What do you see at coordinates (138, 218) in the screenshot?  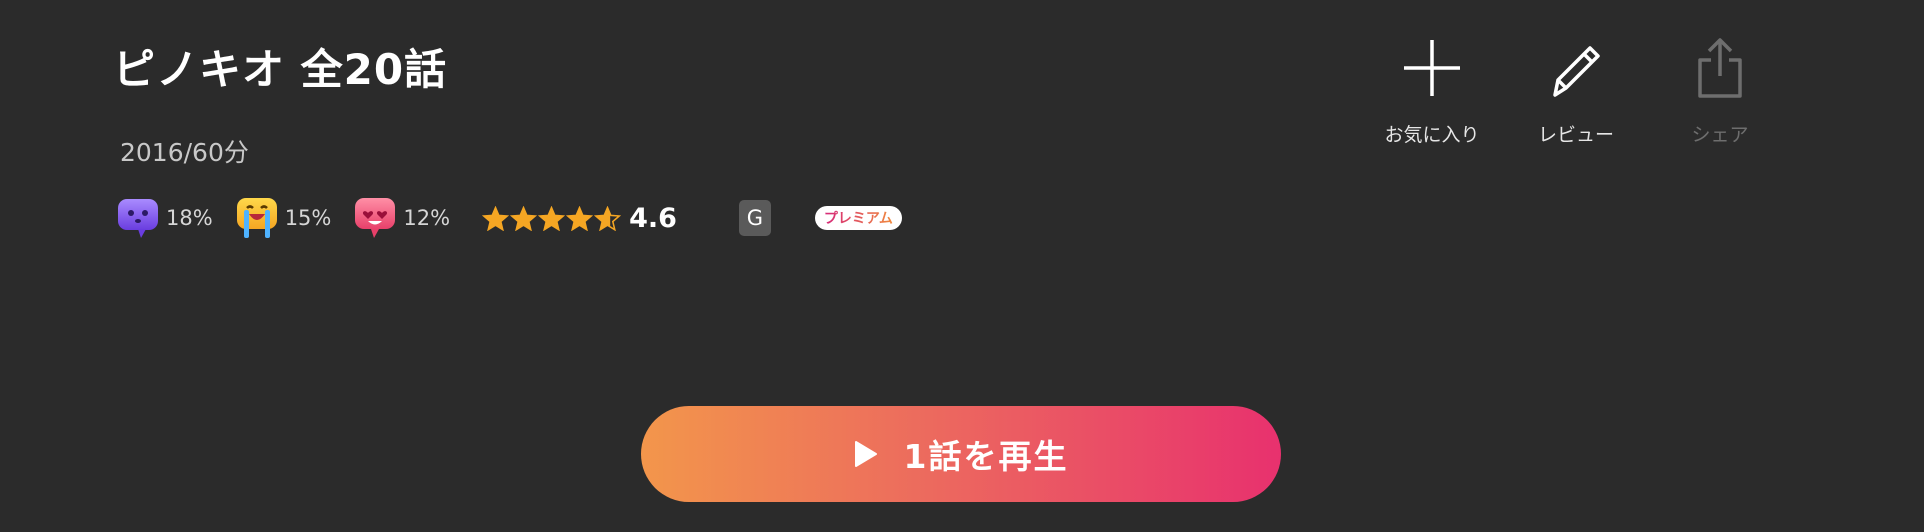 I see `purple-face-icon` at bounding box center [138, 218].